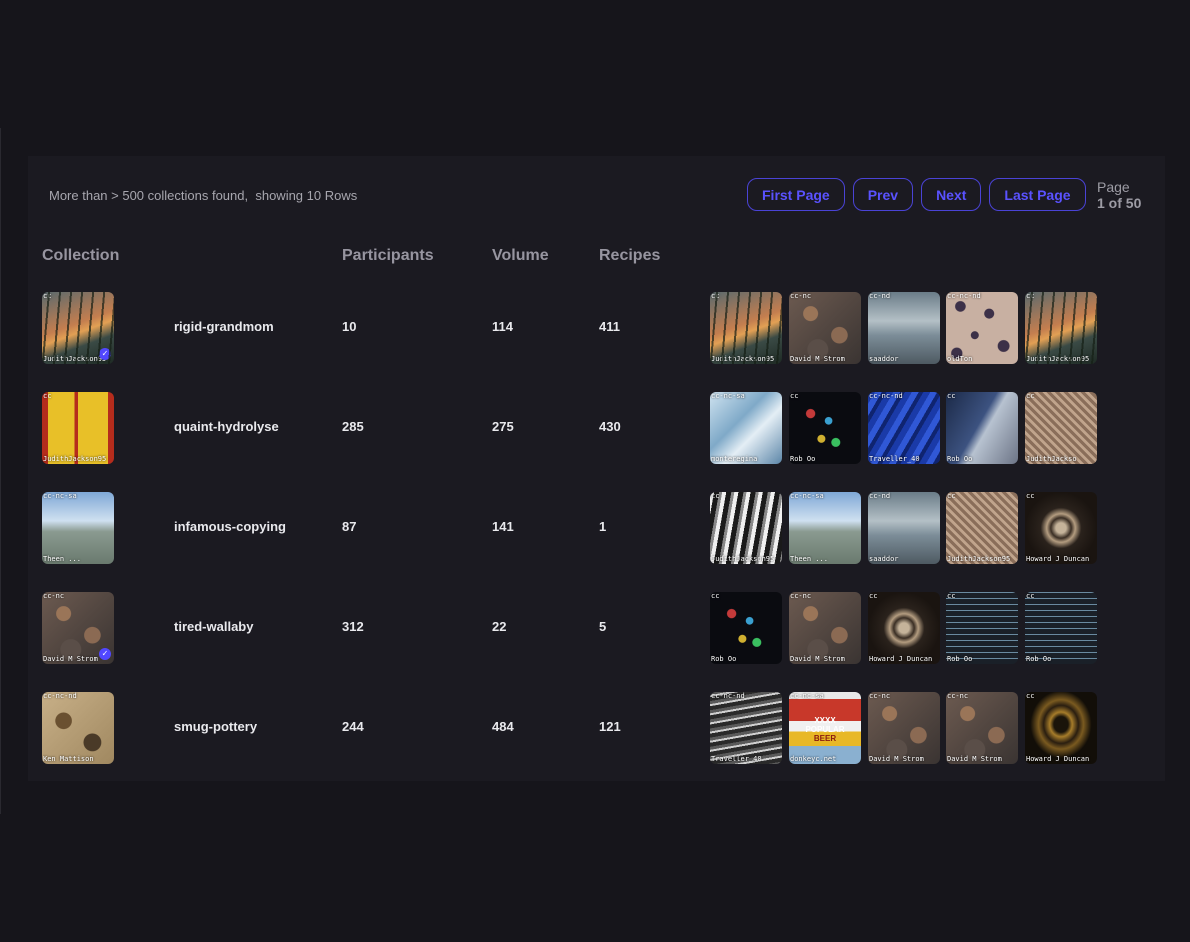 The width and height of the screenshot is (1190, 942). What do you see at coordinates (230, 526) in the screenshot?
I see `collection-name: infamous-copying` at bounding box center [230, 526].